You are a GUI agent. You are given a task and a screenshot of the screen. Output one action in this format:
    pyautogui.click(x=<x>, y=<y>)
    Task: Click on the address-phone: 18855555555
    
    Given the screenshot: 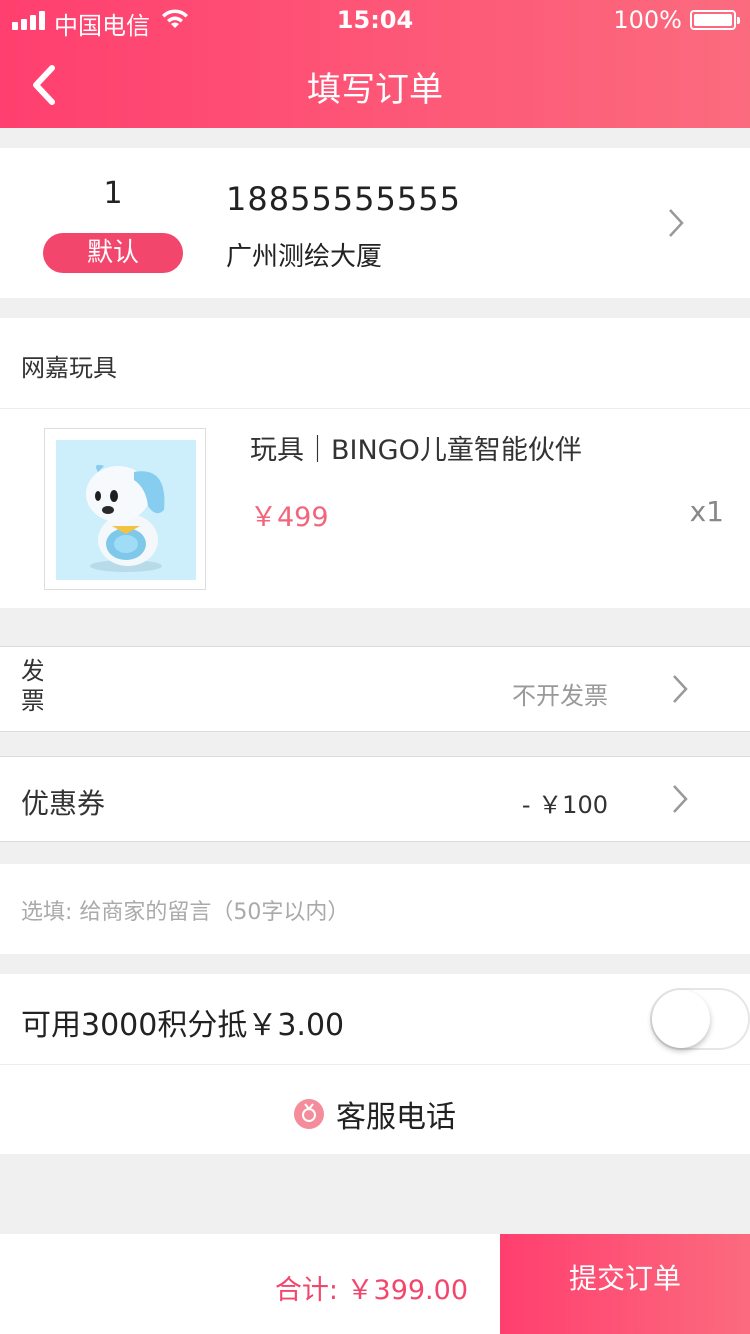 What is the action you would take?
    pyautogui.click(x=343, y=199)
    